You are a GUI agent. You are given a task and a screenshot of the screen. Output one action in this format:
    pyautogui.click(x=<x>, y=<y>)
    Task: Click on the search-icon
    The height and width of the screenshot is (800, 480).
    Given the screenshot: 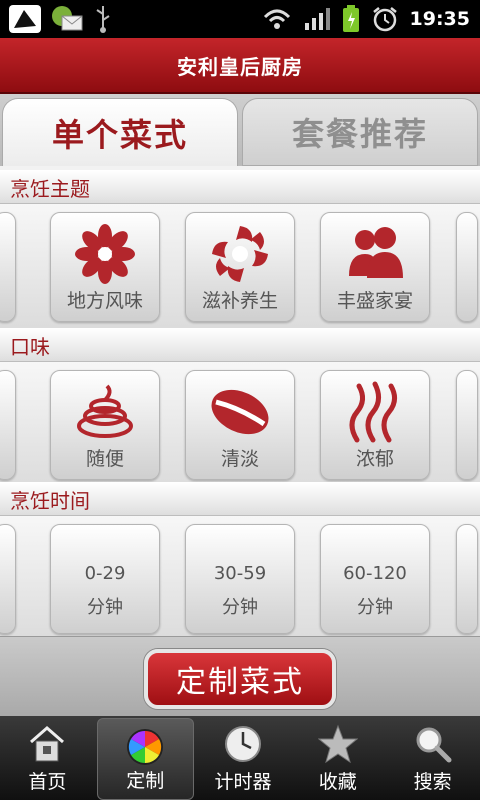 What is the action you would take?
    pyautogui.click(x=433, y=744)
    